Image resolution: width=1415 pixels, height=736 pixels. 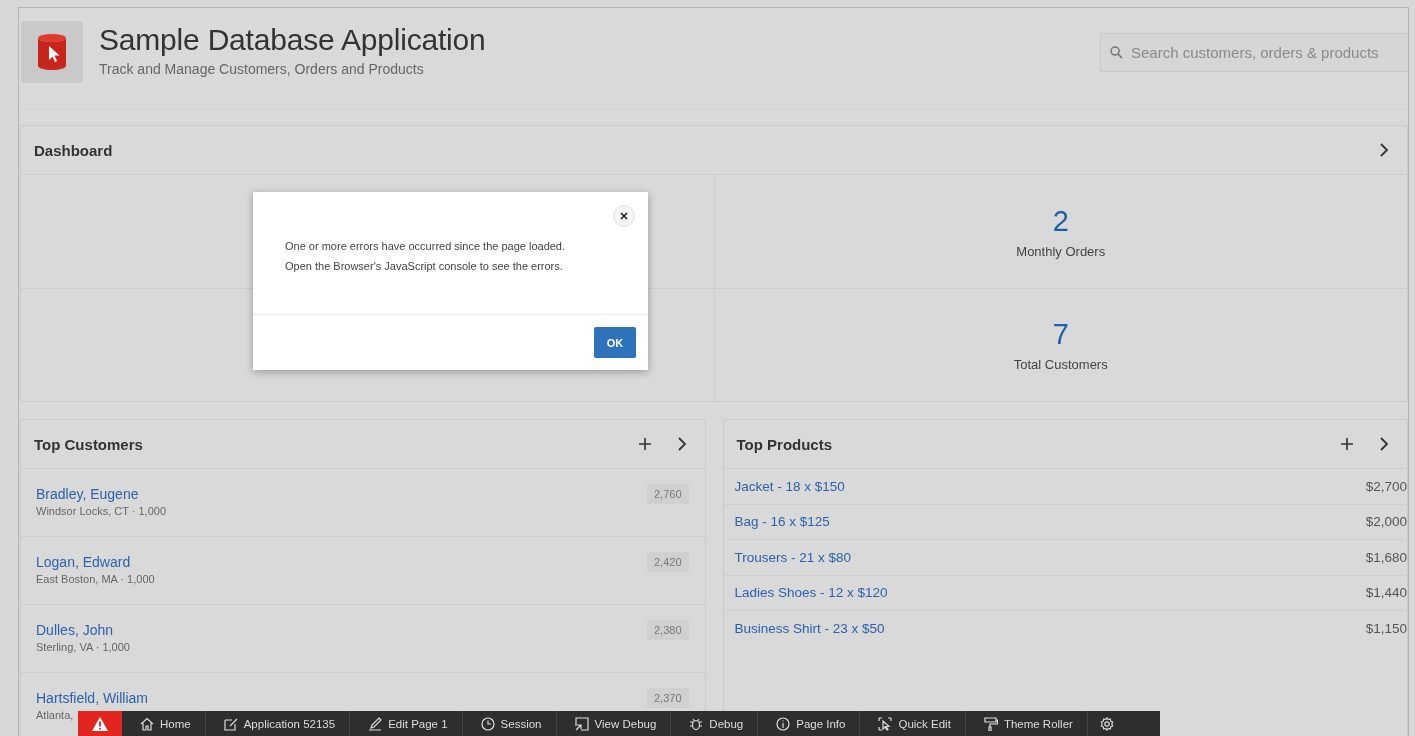 What do you see at coordinates (809, 723) in the screenshot?
I see `toolbar-button: Page Info` at bounding box center [809, 723].